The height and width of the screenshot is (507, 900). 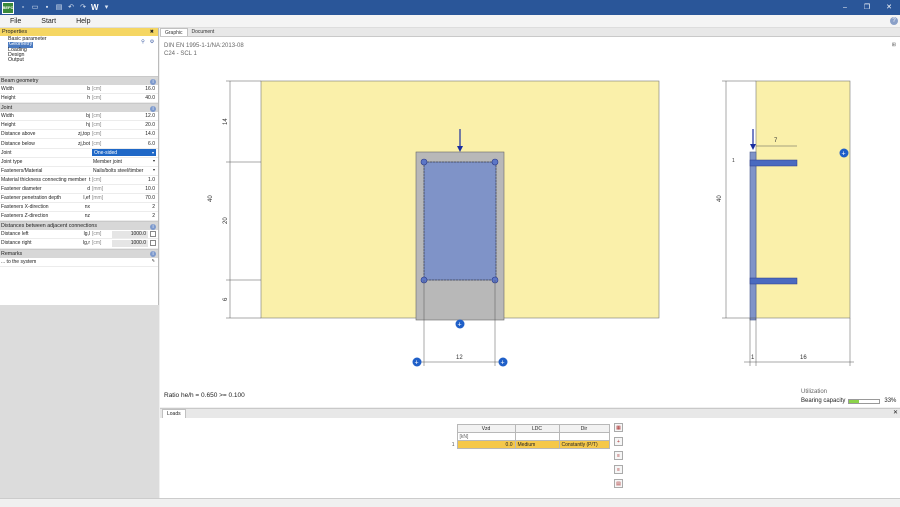 I want to click on row-distance-right: Distance right lg,r [cm] 1000.0, so click(x=79, y=244).